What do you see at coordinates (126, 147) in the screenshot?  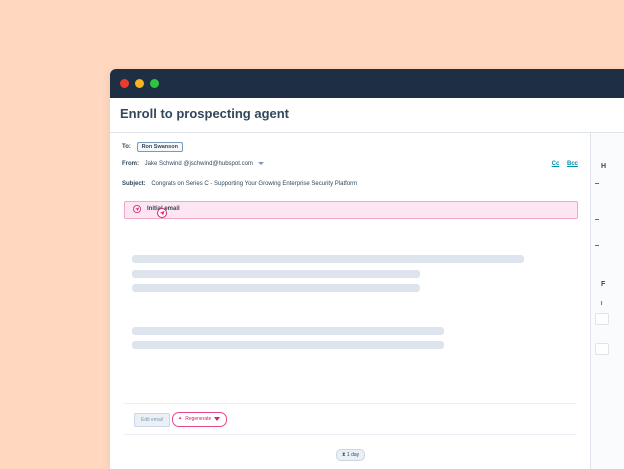 I see `to-label: To:` at bounding box center [126, 147].